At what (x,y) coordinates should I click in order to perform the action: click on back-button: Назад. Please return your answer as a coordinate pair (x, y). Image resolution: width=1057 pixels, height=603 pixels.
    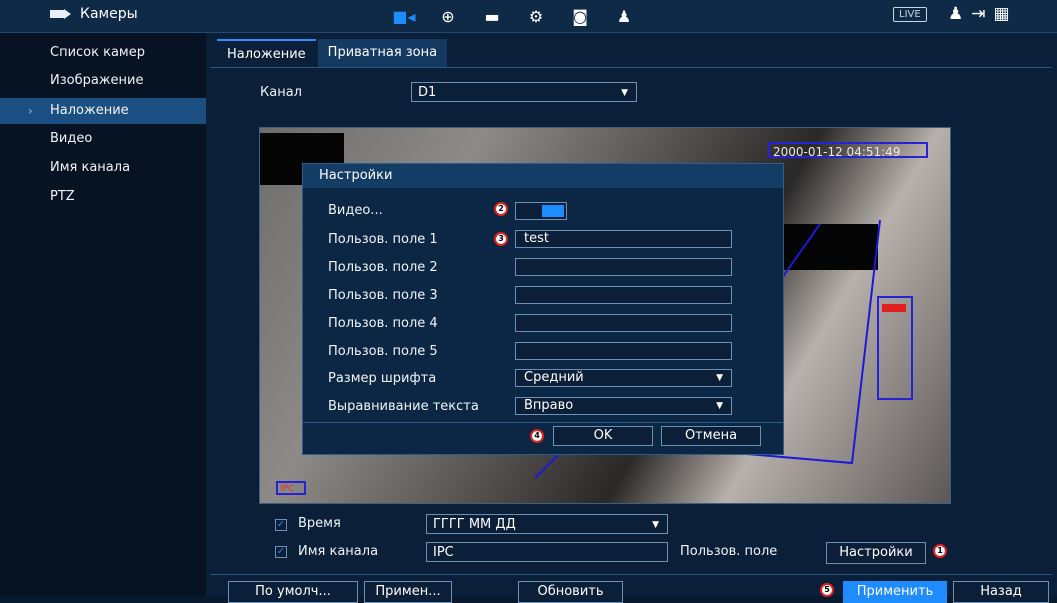
    Looking at the image, I should click on (1001, 592).